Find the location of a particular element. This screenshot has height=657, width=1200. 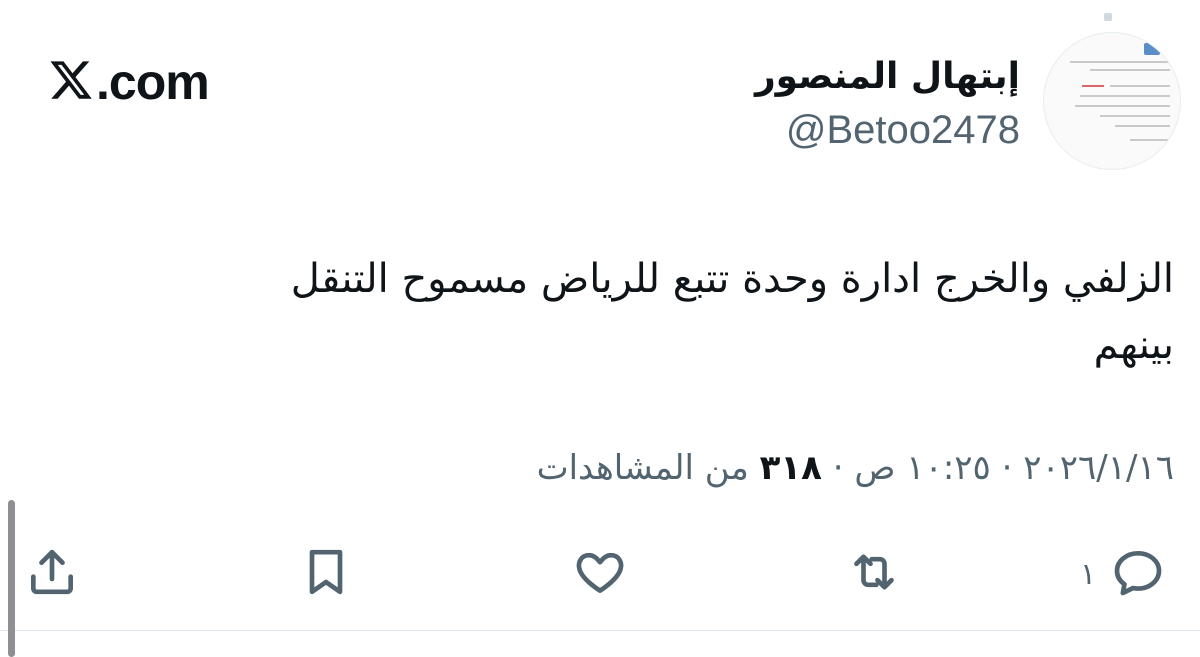

share-button is located at coordinates (52, 574).